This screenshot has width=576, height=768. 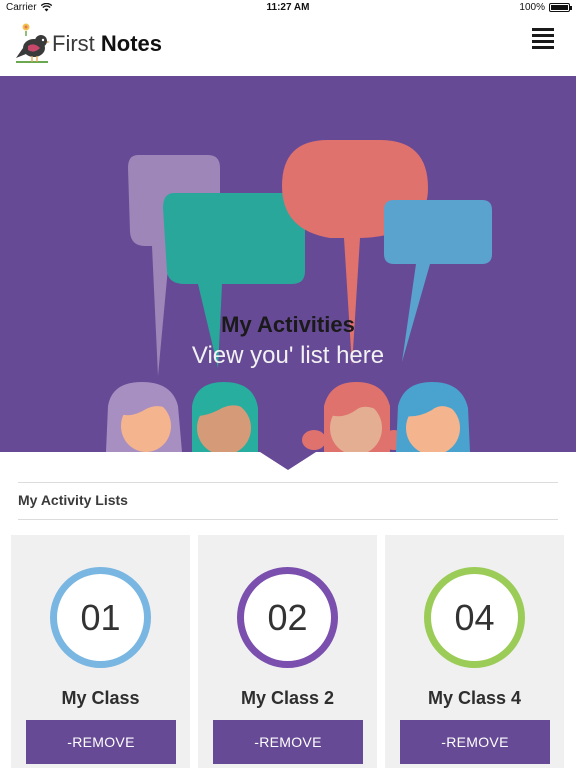 I want to click on battery-icon, so click(x=560, y=7).